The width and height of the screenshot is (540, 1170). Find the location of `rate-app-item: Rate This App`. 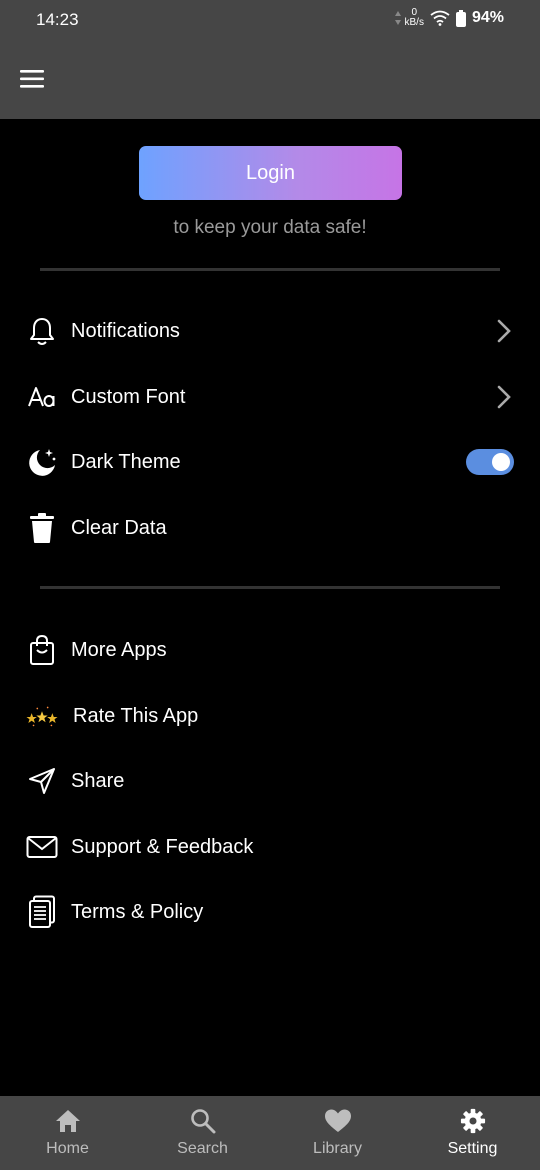

rate-app-item: Rate This App is located at coordinates (270, 716).